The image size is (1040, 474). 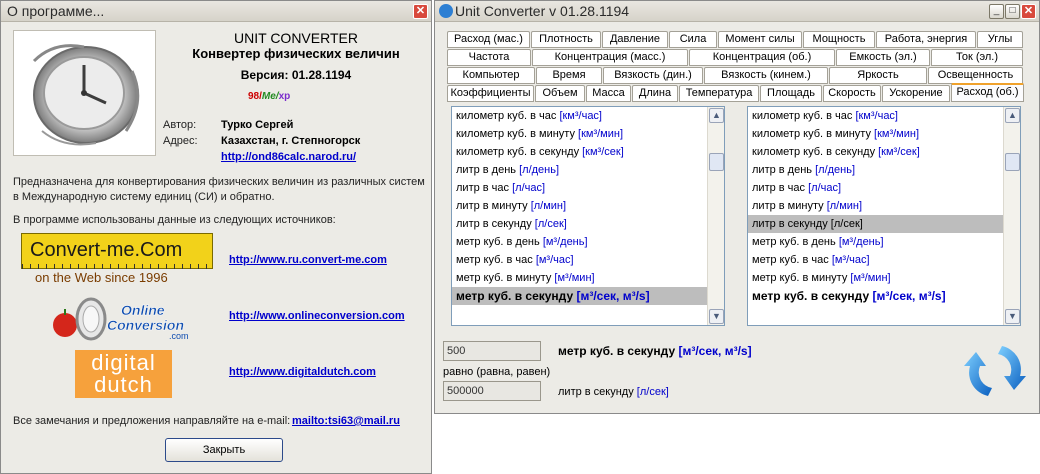 What do you see at coordinates (737, 11) in the screenshot?
I see `converter-titlebar: Unit Converter v 01.28.1194` at bounding box center [737, 11].